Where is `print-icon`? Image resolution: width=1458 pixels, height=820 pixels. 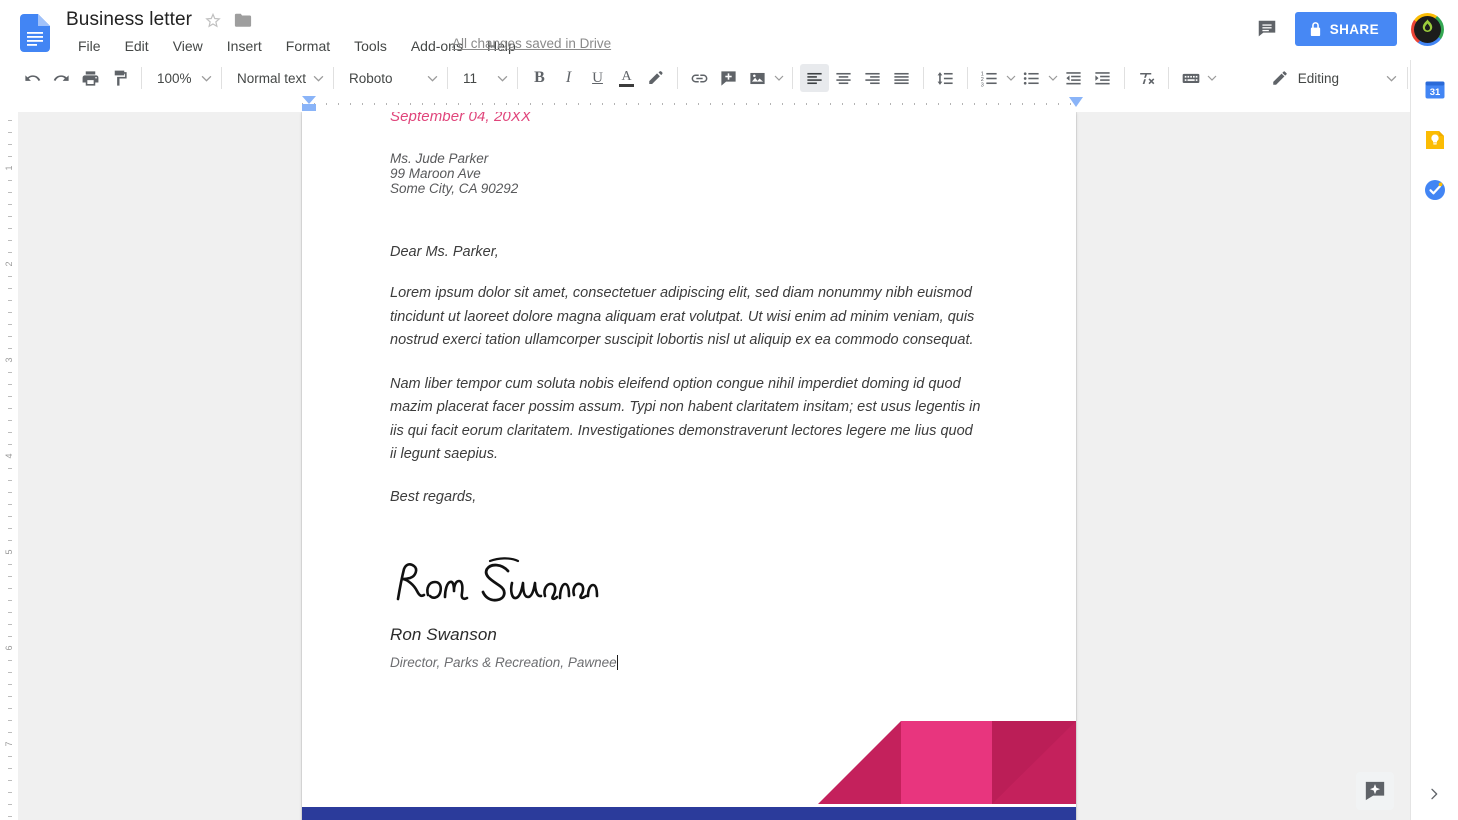
print-icon is located at coordinates (90, 78).